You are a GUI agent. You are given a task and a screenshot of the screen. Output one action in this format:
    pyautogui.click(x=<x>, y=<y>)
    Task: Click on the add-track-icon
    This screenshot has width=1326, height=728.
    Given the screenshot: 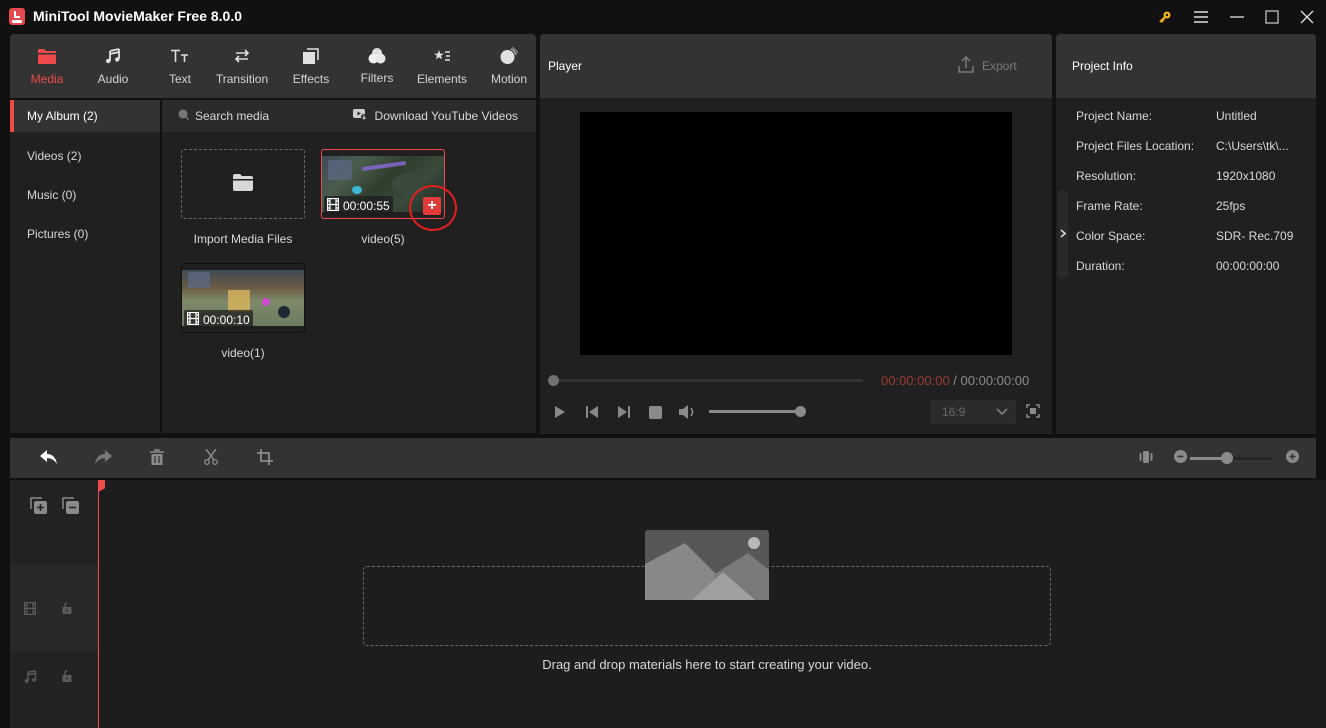 What is the action you would take?
    pyautogui.click(x=38, y=507)
    